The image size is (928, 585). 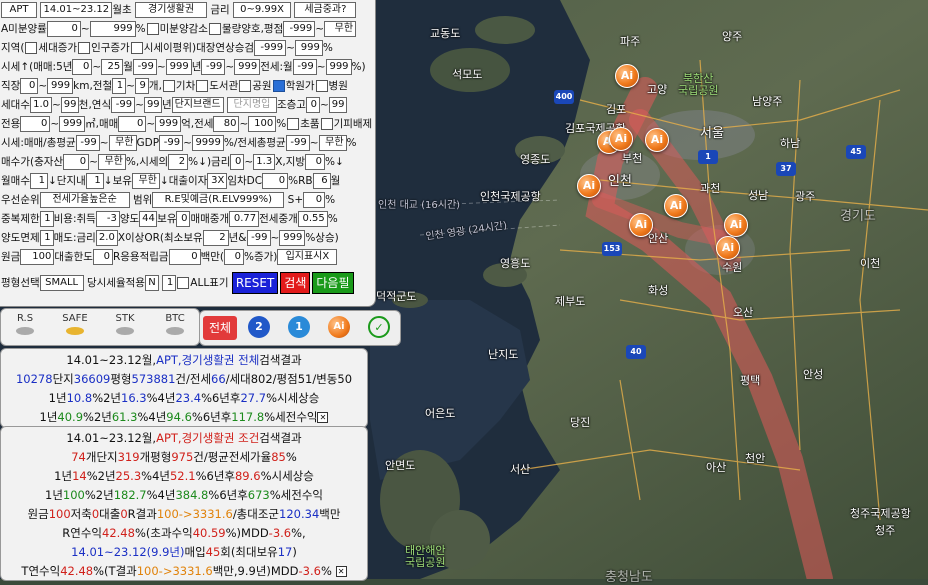 What do you see at coordinates (76, 162) in the screenshot?
I see `asset-min: 0` at bounding box center [76, 162].